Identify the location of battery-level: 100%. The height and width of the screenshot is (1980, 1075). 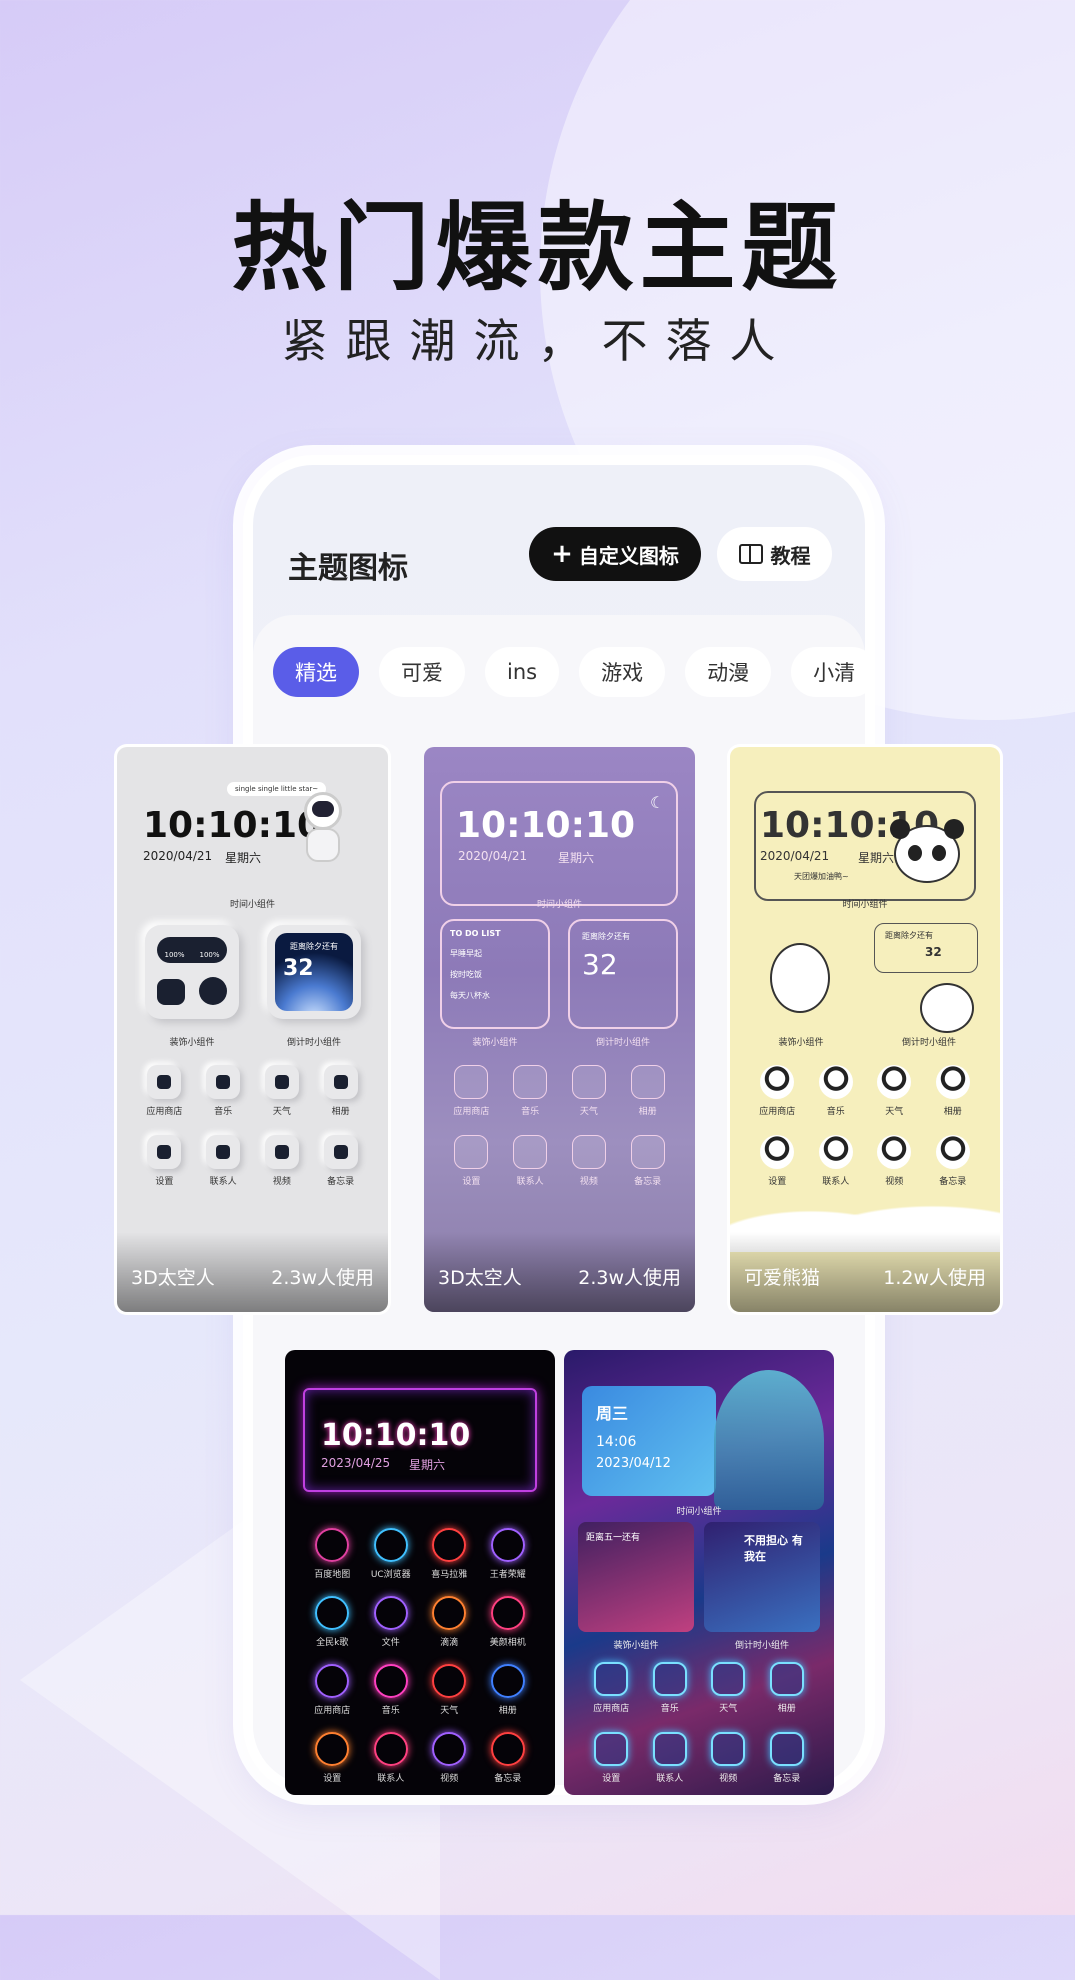
(174, 955).